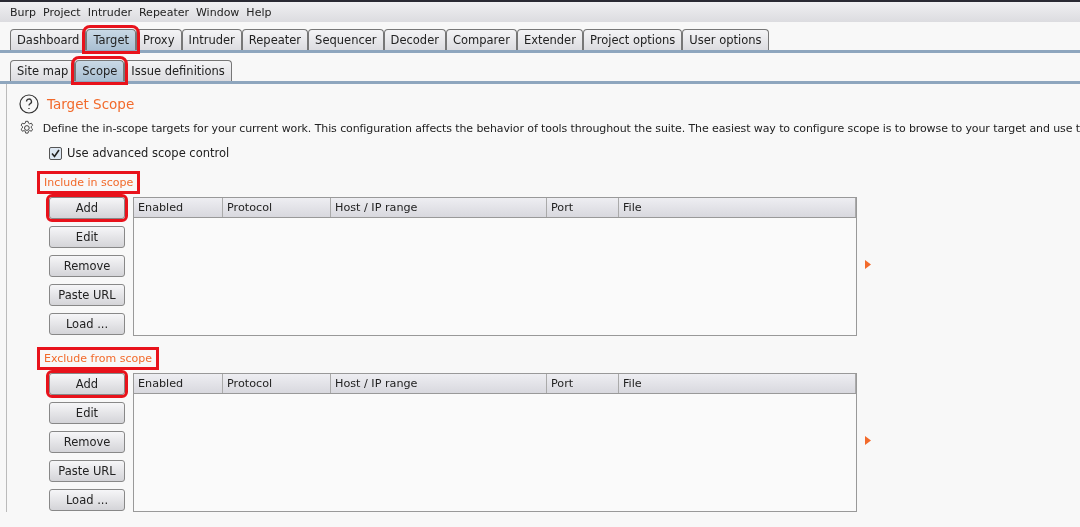 The image size is (1080, 527). I want to click on menu-item: Burp, so click(23, 12).